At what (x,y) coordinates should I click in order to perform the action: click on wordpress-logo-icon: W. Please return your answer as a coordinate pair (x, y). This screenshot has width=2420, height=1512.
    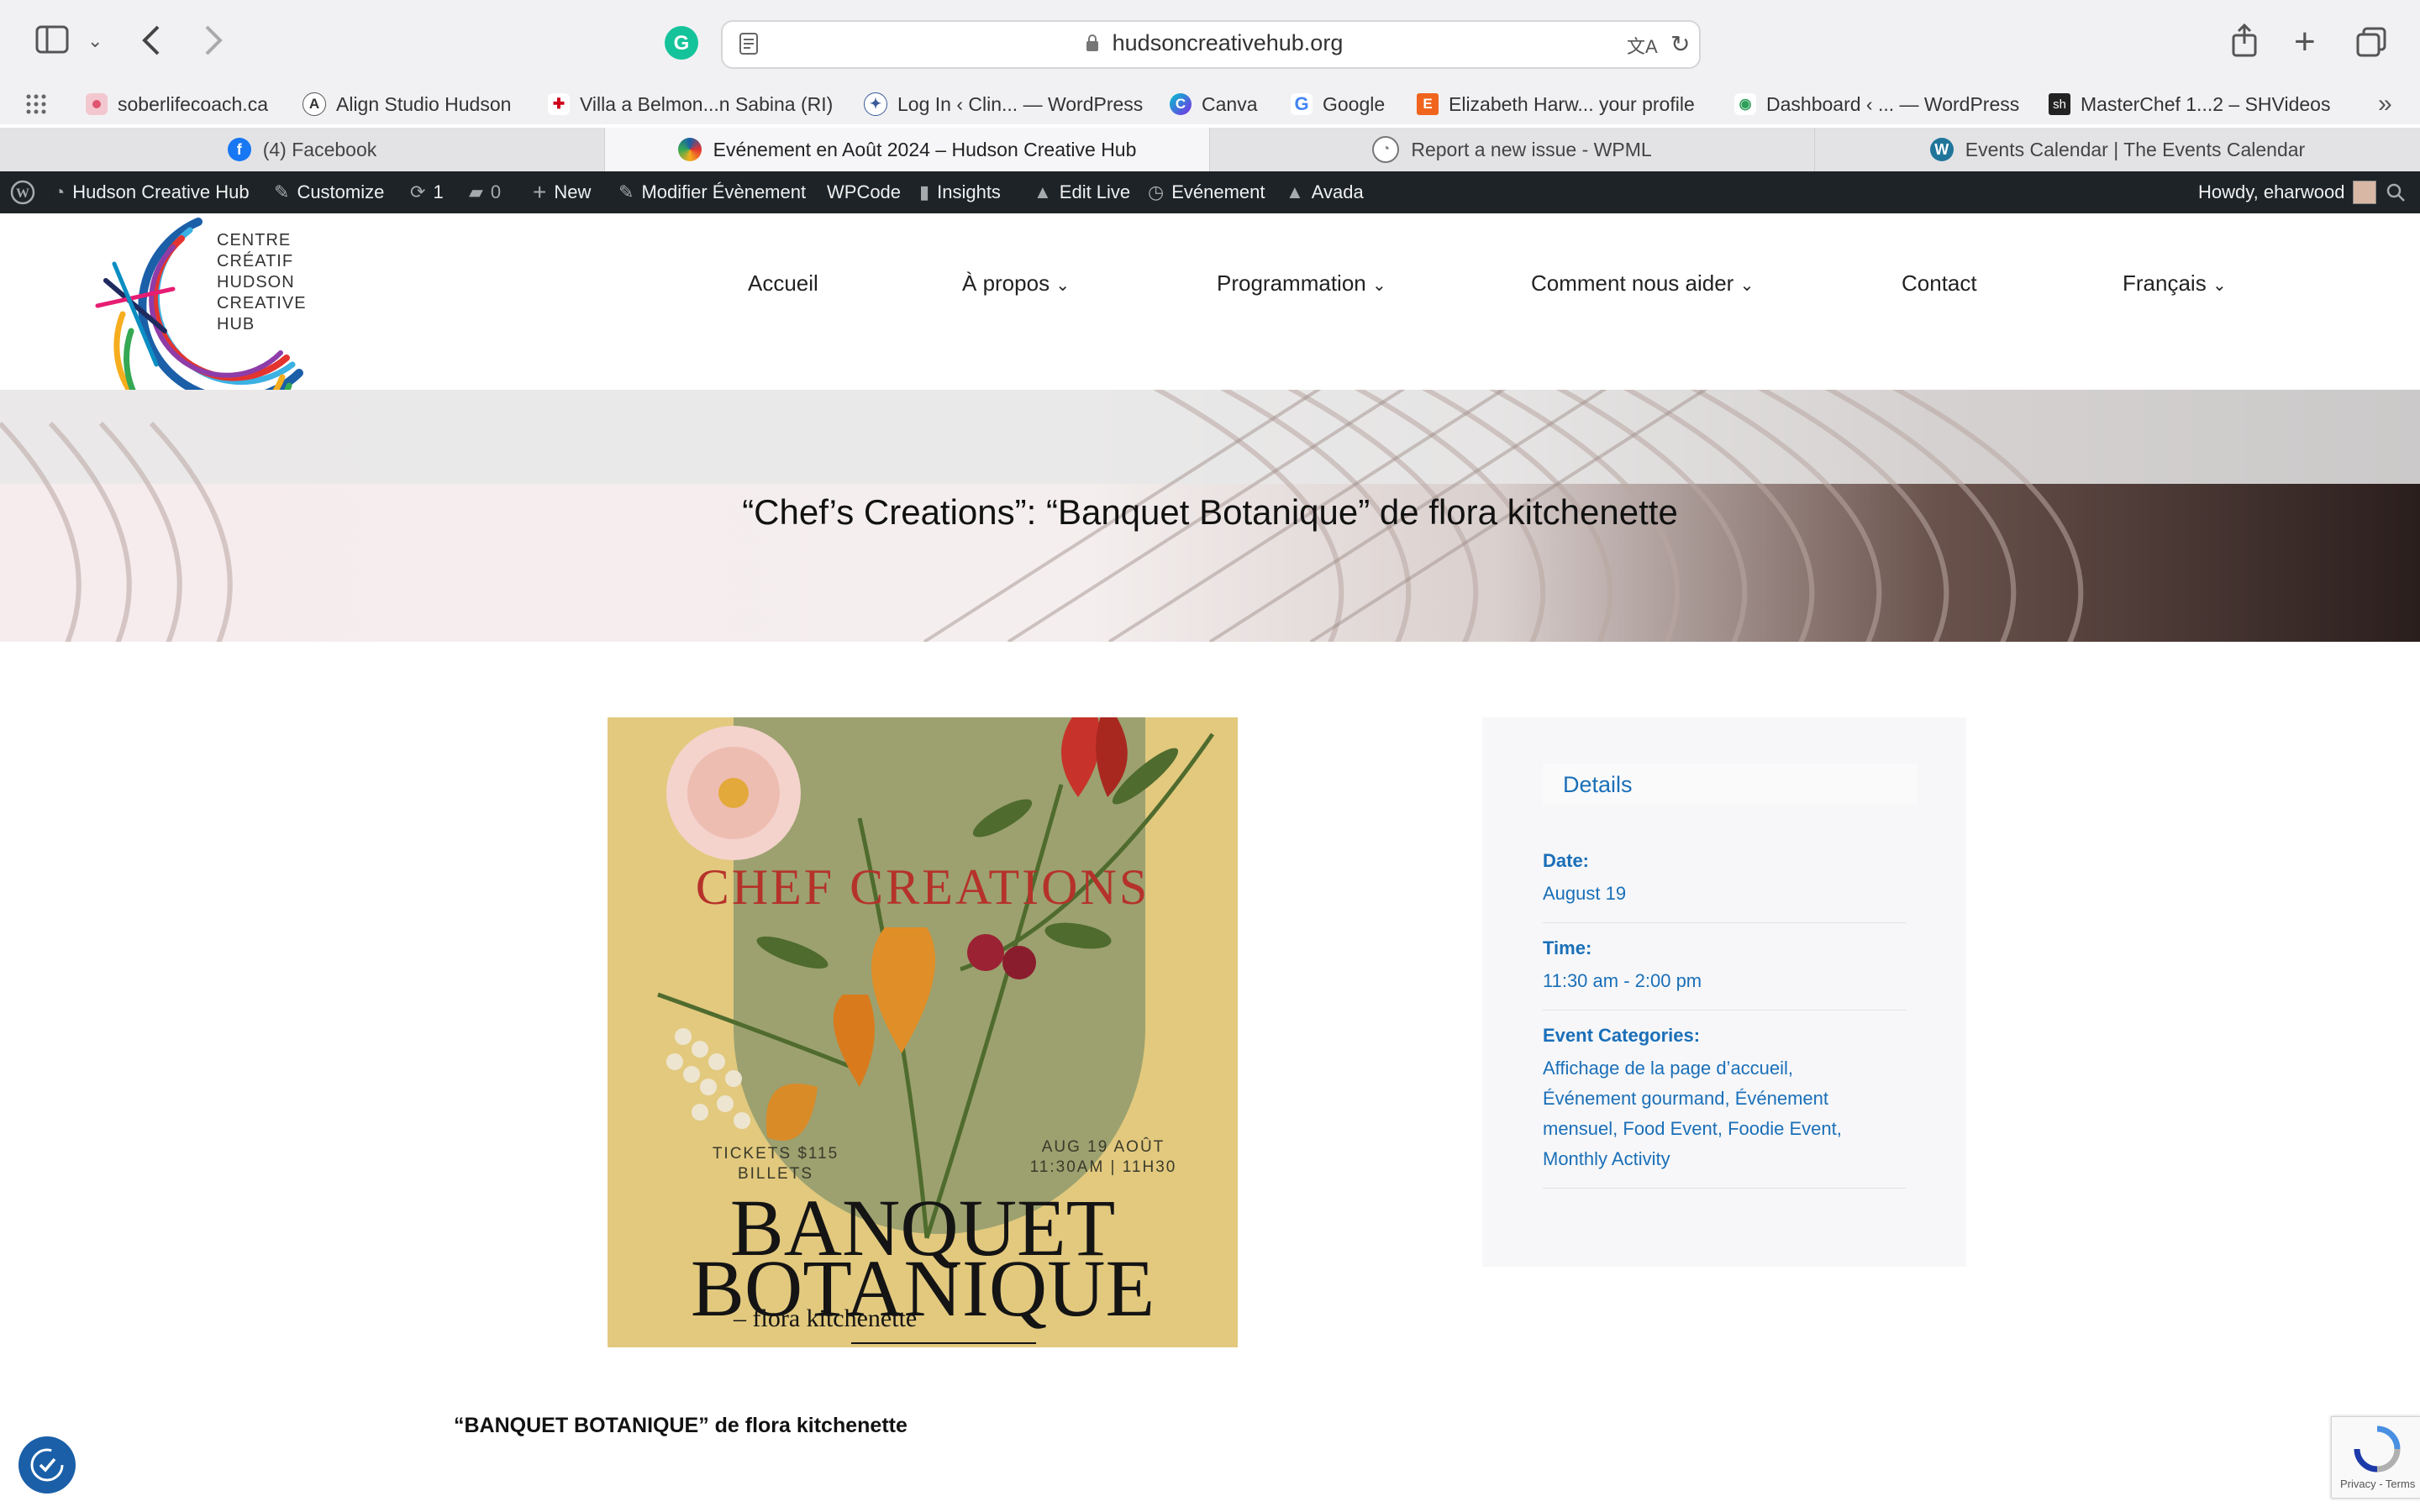
    Looking at the image, I should click on (22, 192).